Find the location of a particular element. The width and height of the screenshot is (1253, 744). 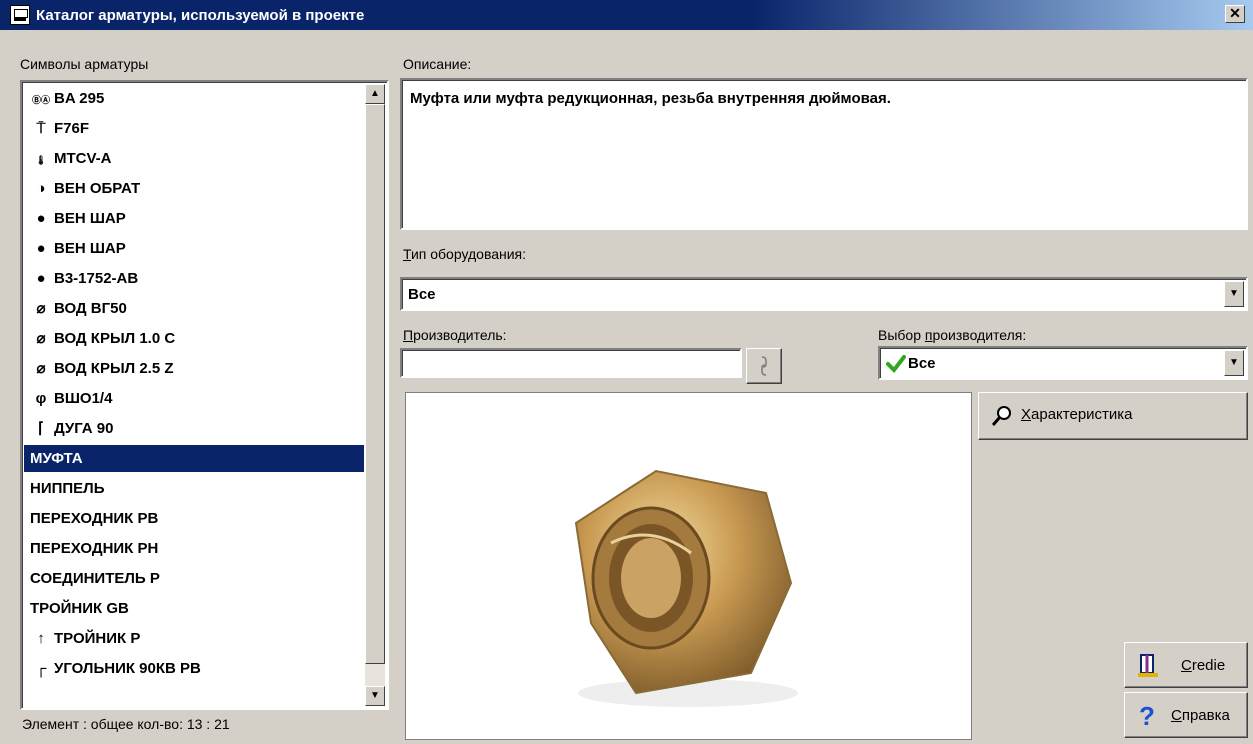

list-item-label: F76F is located at coordinates (72, 128).